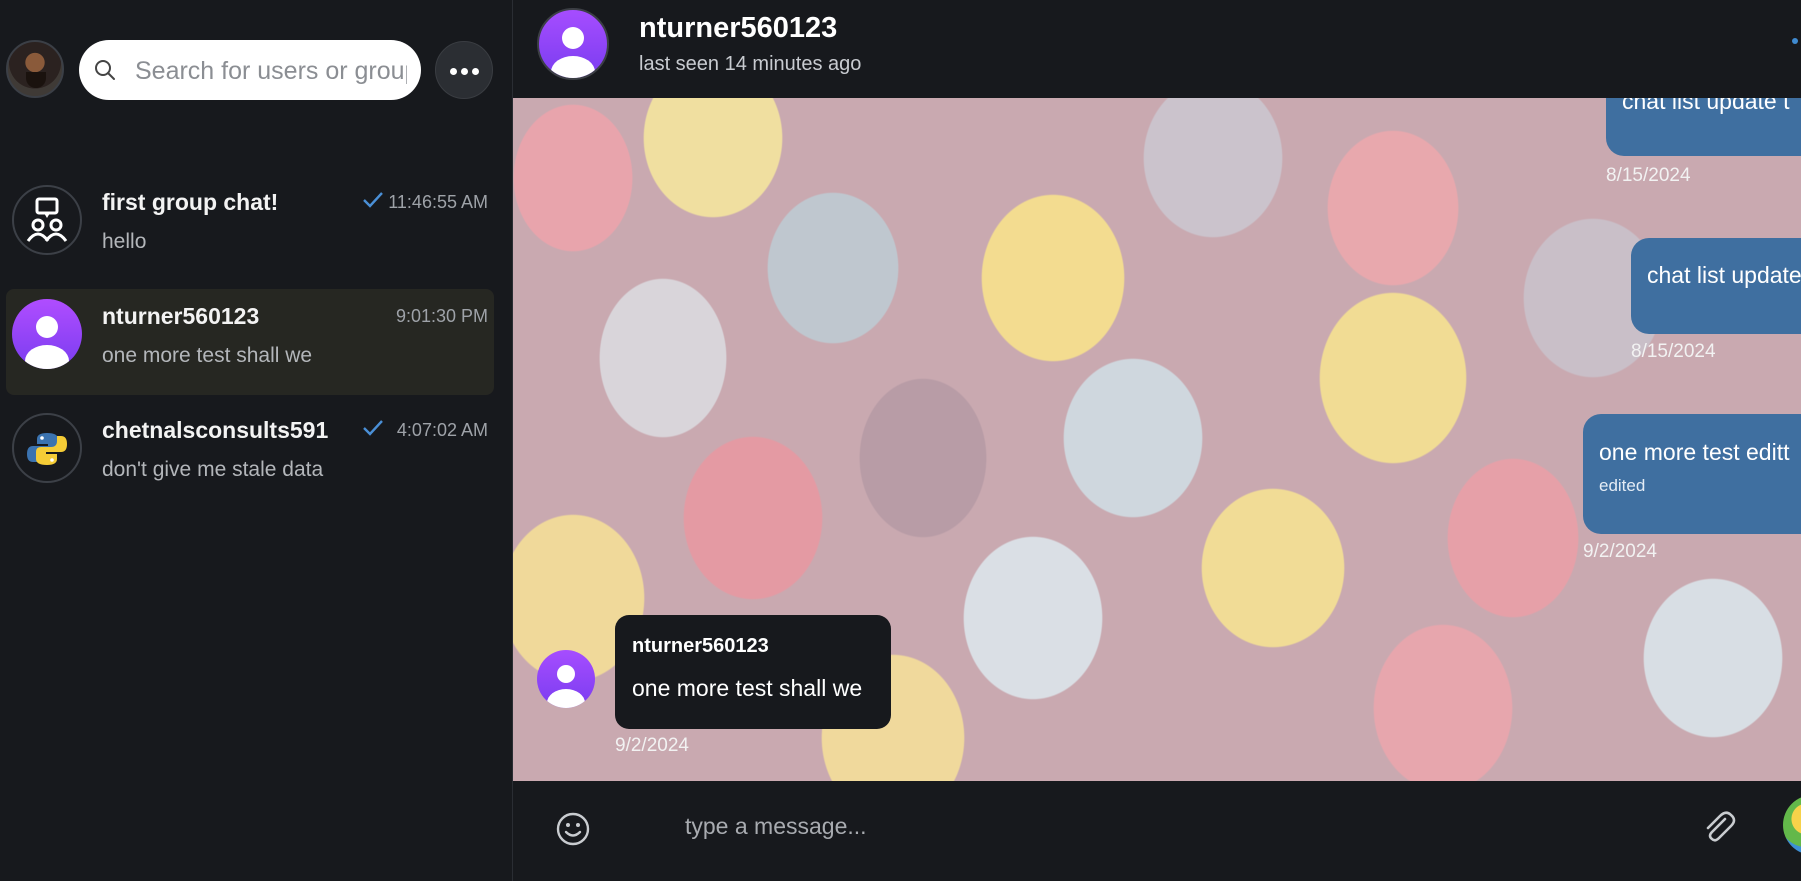 The height and width of the screenshot is (881, 1801). I want to click on chat-preview: hello, so click(124, 241).